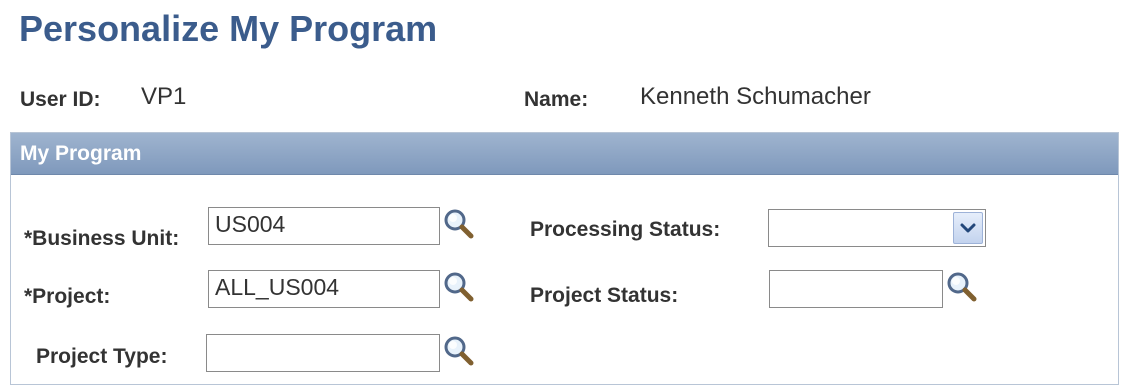 This screenshot has width=1128, height=391. Describe the element at coordinates (459, 224) in the screenshot. I see `business-unit-lookup-icon` at that location.